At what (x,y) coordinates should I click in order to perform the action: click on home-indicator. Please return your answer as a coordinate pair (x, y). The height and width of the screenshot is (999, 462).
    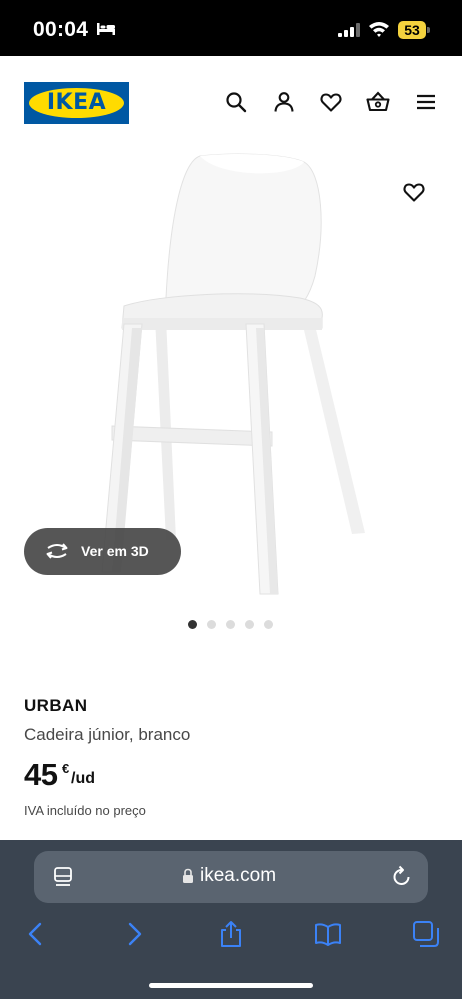
    Looking at the image, I should click on (231, 985).